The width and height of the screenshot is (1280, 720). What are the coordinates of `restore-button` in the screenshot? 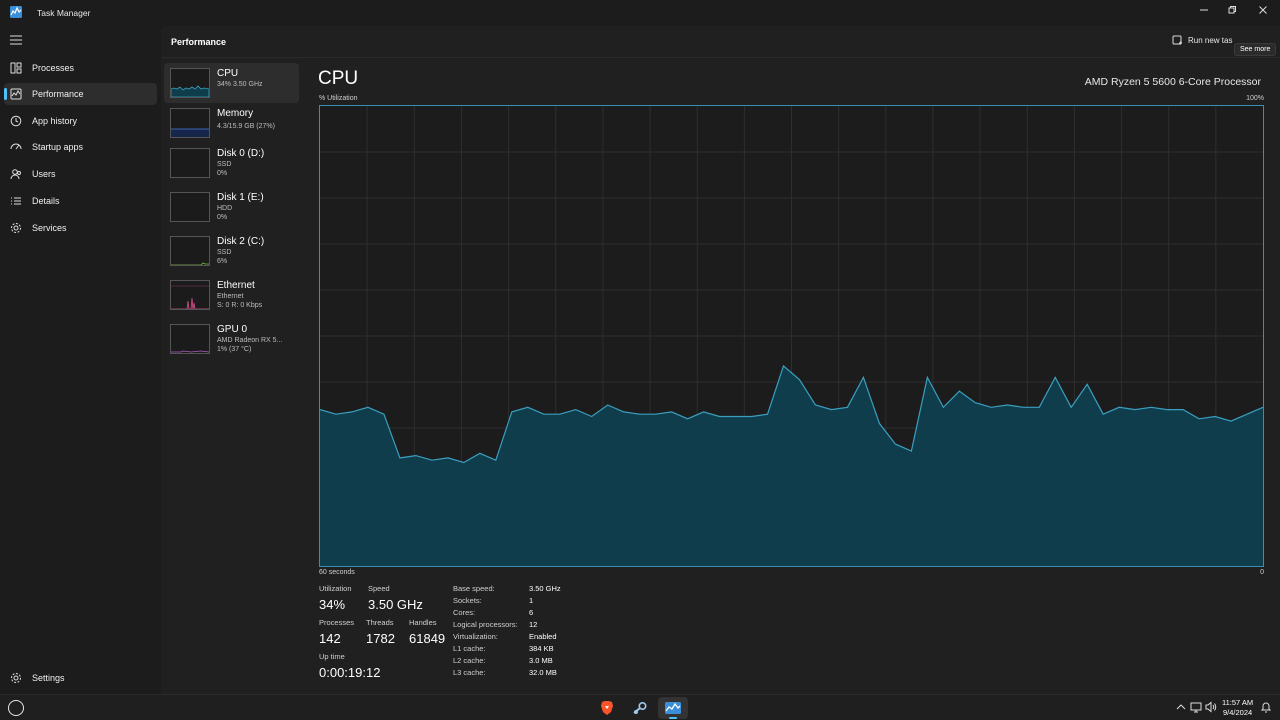 It's located at (1232, 10).